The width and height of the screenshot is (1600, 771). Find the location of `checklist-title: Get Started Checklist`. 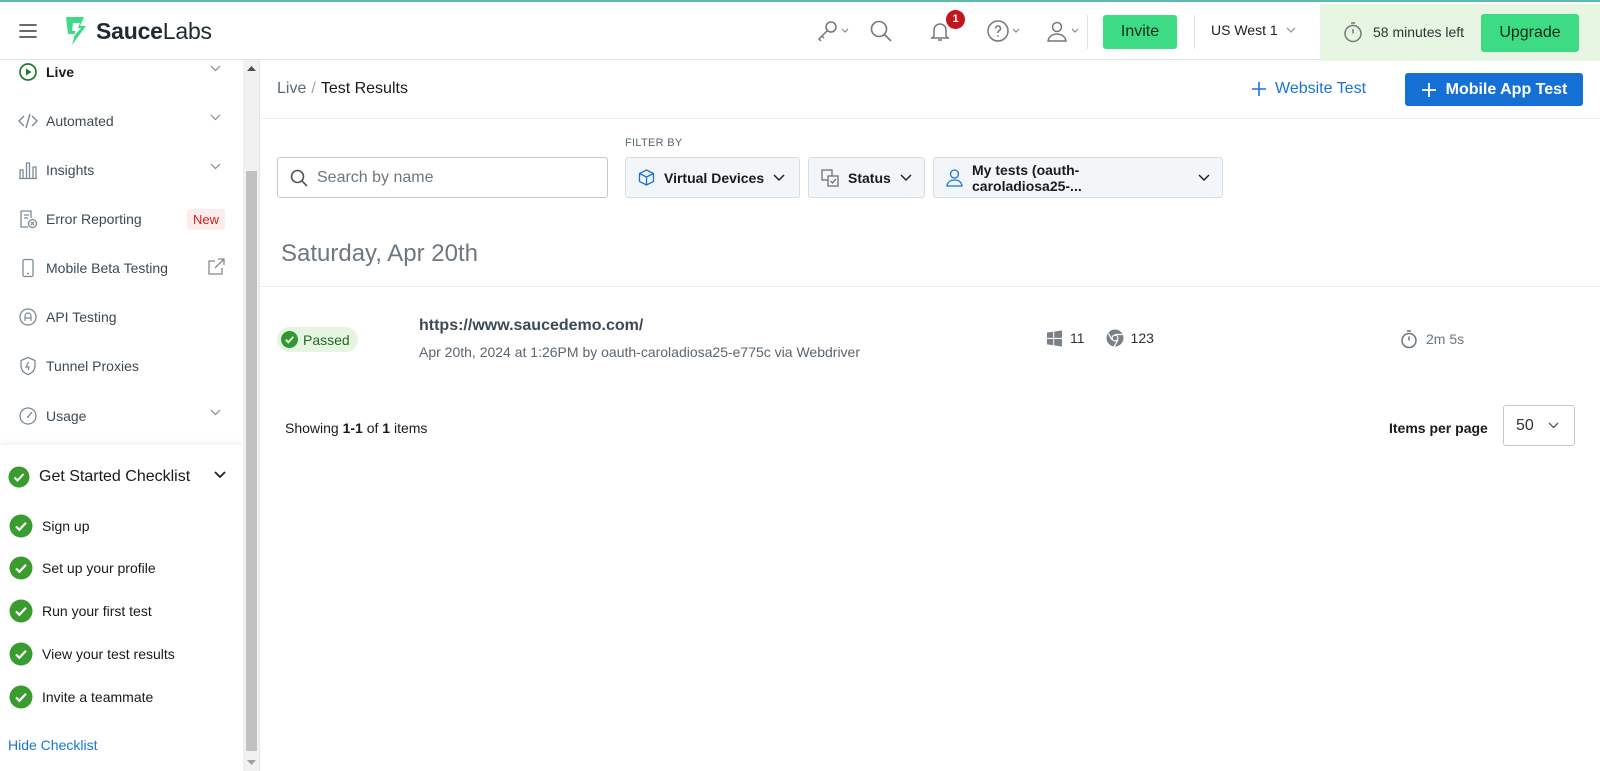

checklist-title: Get Started Checklist is located at coordinates (115, 476).